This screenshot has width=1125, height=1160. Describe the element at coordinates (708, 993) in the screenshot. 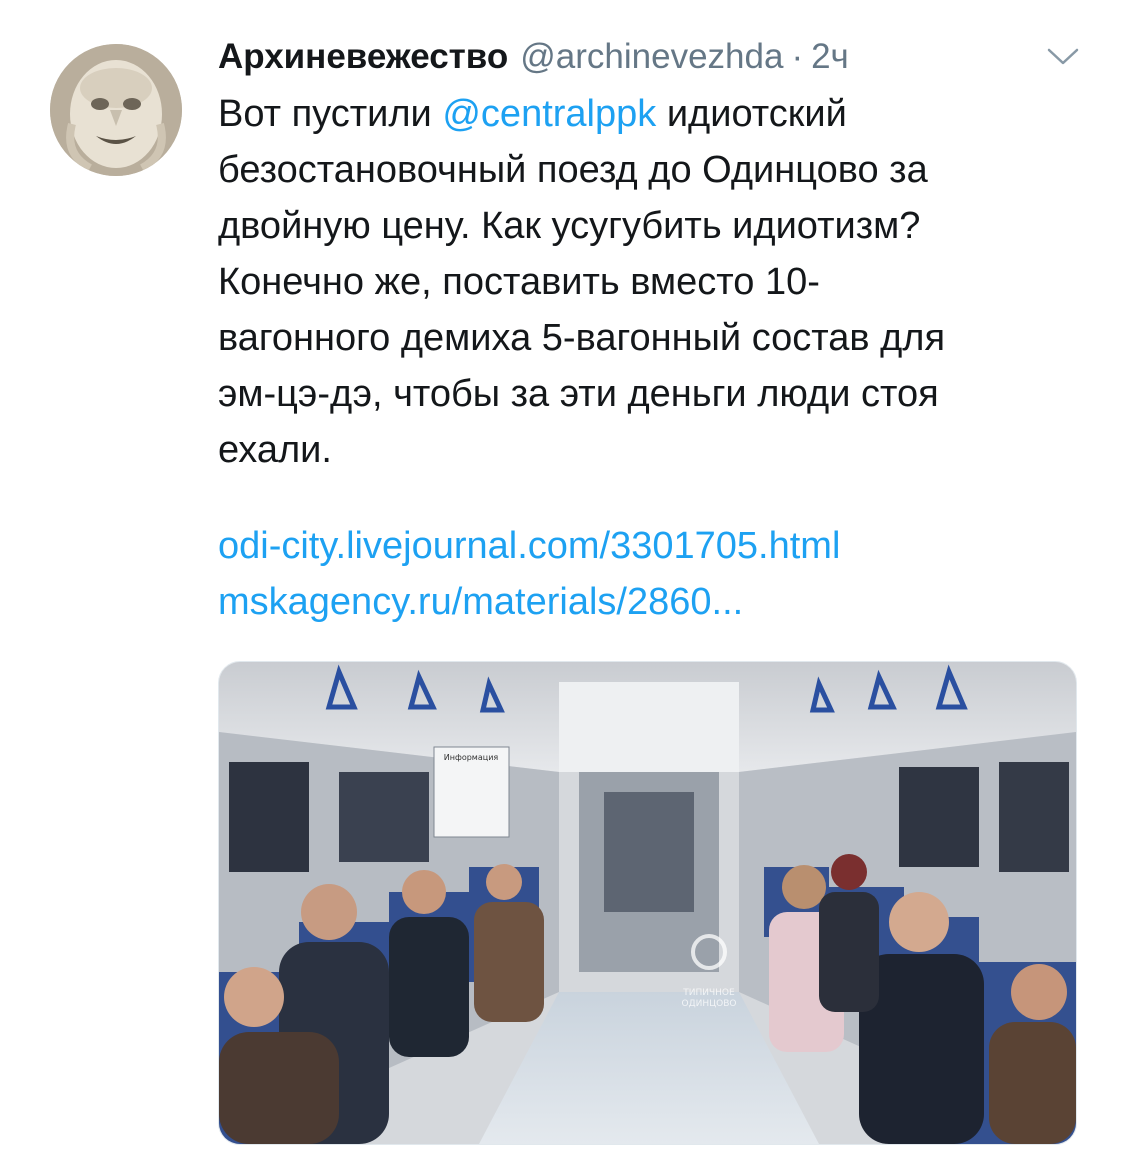

I see `watermark-line: ТИПИЧНОЕ` at that location.